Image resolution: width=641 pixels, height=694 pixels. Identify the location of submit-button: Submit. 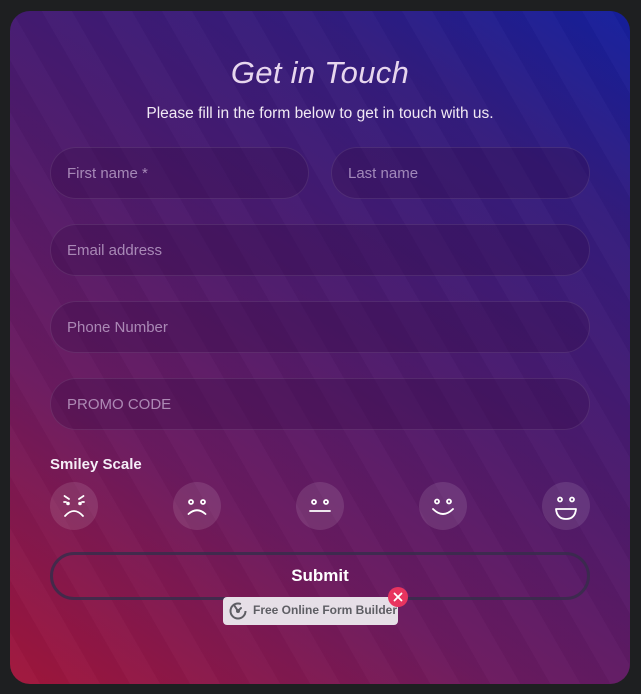
(320, 576).